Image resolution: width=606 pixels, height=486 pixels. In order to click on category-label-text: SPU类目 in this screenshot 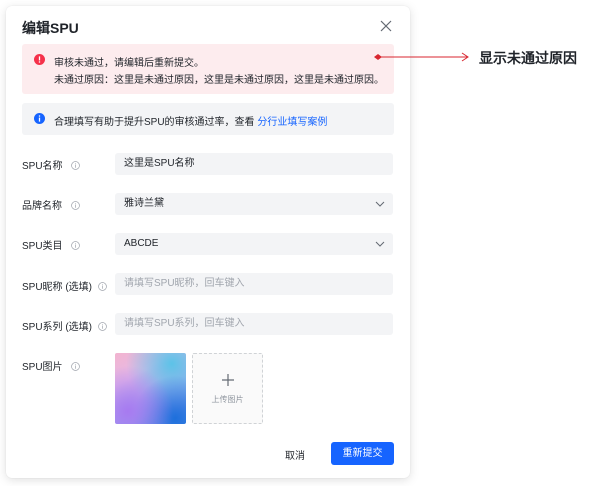, I will do `click(42, 246)`.